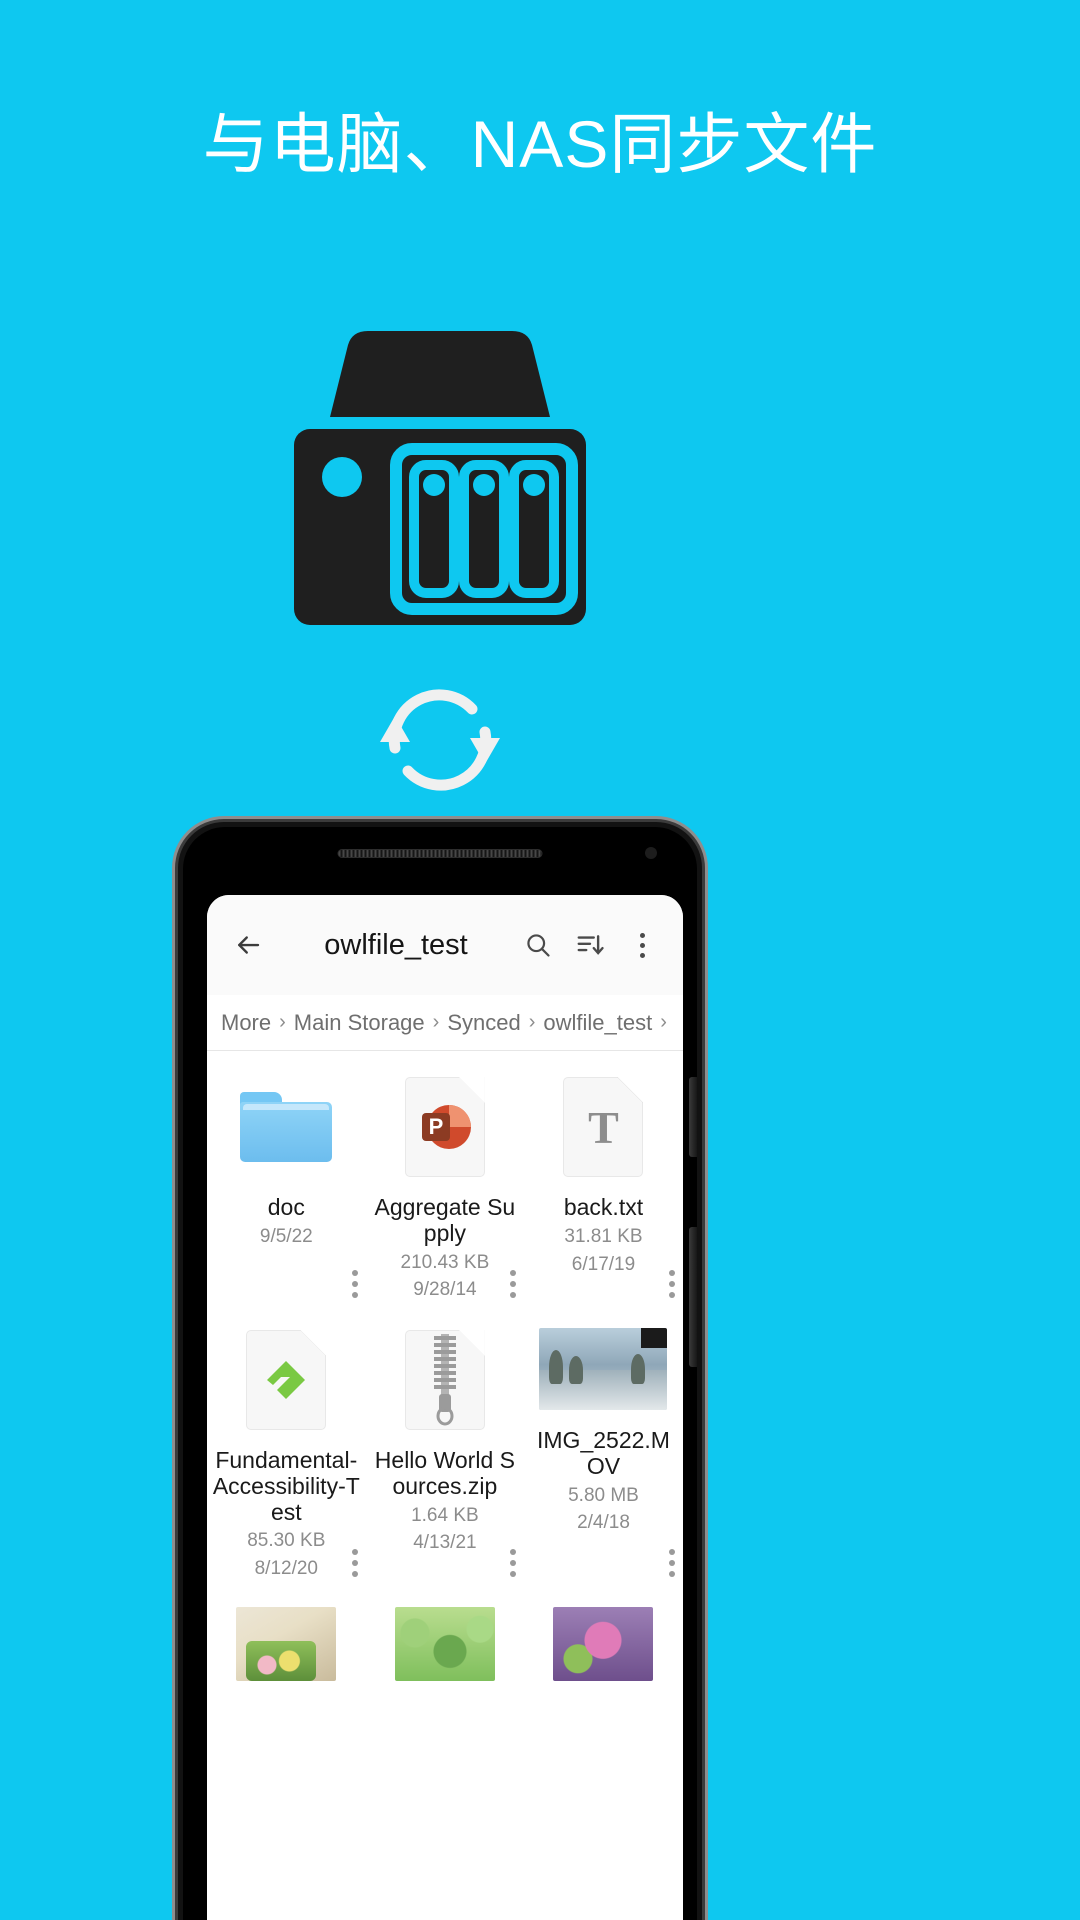  I want to click on sync-arrows-icon, so click(440, 740).